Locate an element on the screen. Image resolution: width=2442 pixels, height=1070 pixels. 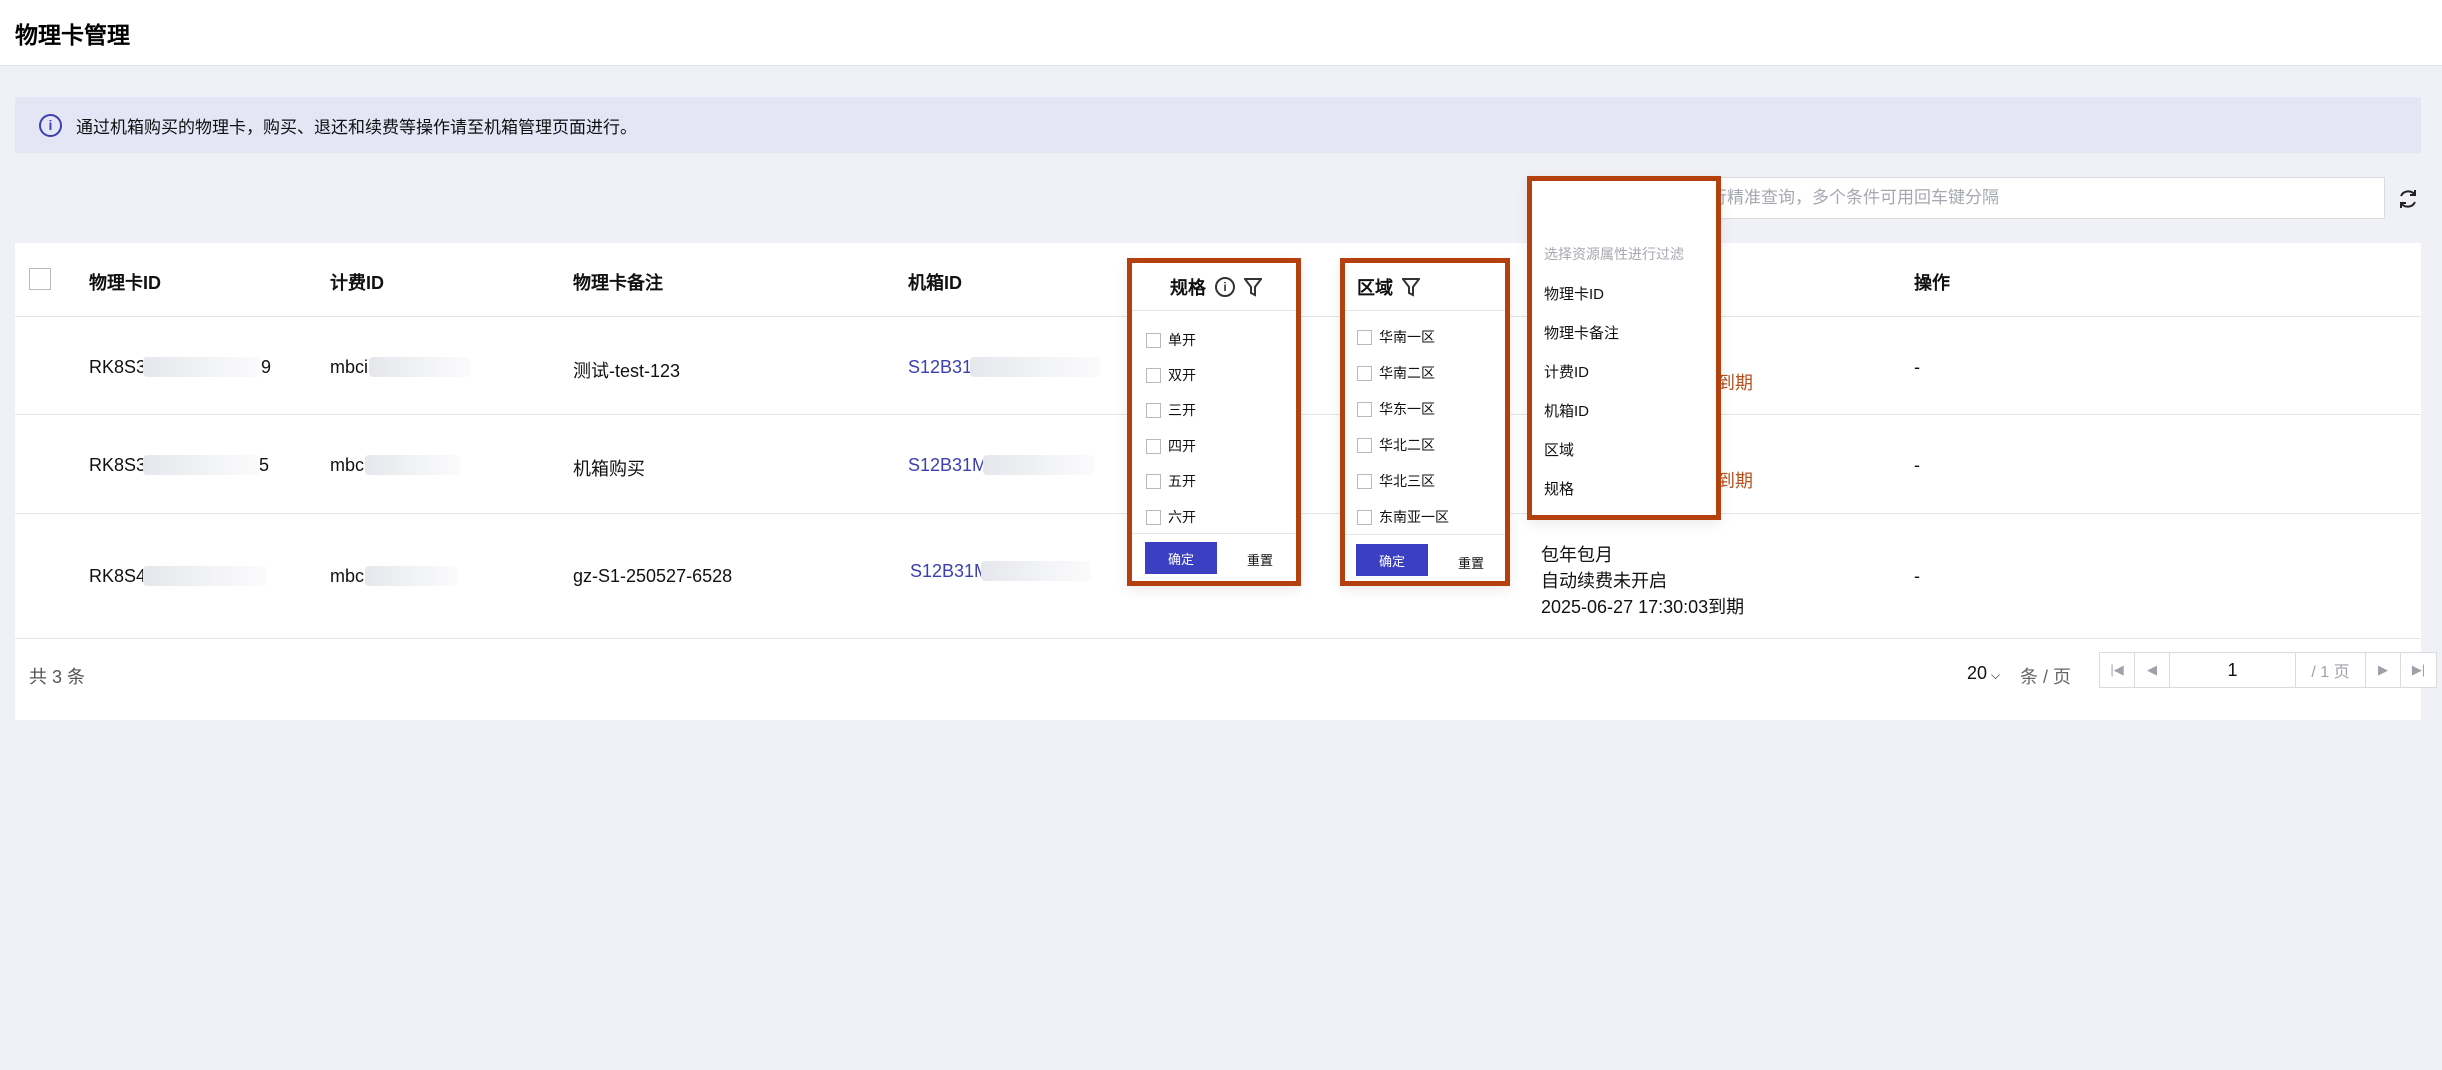
region-option: 华南二区 is located at coordinates (1396, 373).